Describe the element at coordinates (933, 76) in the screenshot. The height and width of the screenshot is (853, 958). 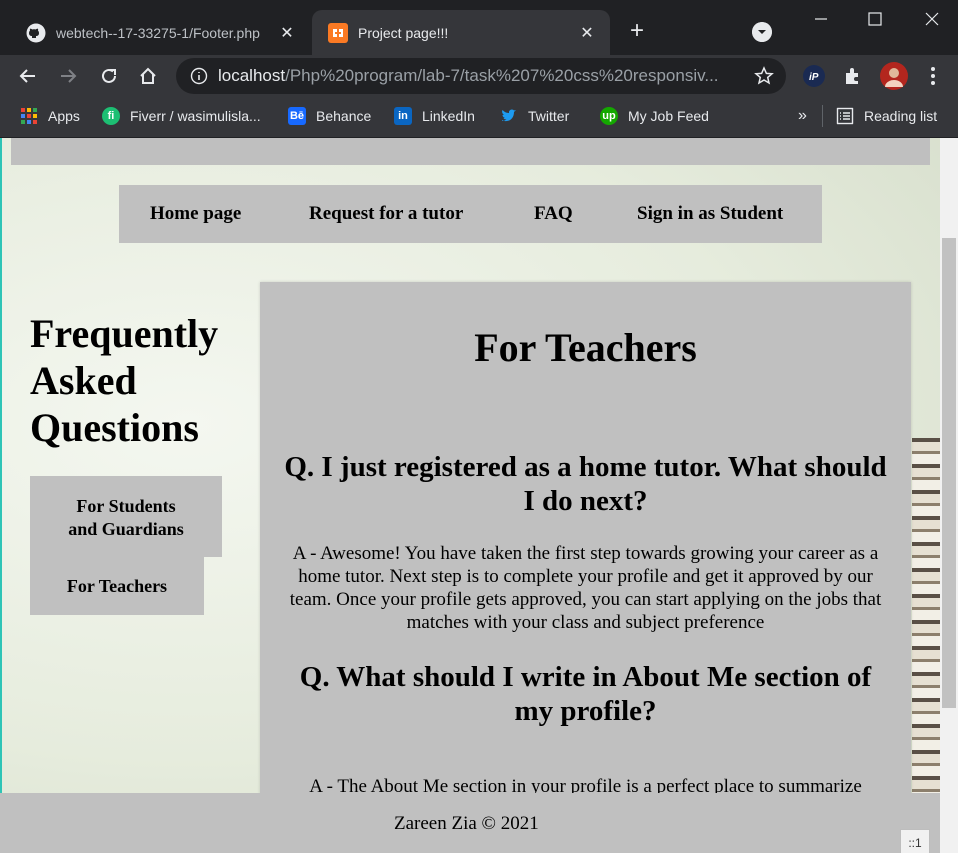
I see `menu-kebab-icon` at that location.